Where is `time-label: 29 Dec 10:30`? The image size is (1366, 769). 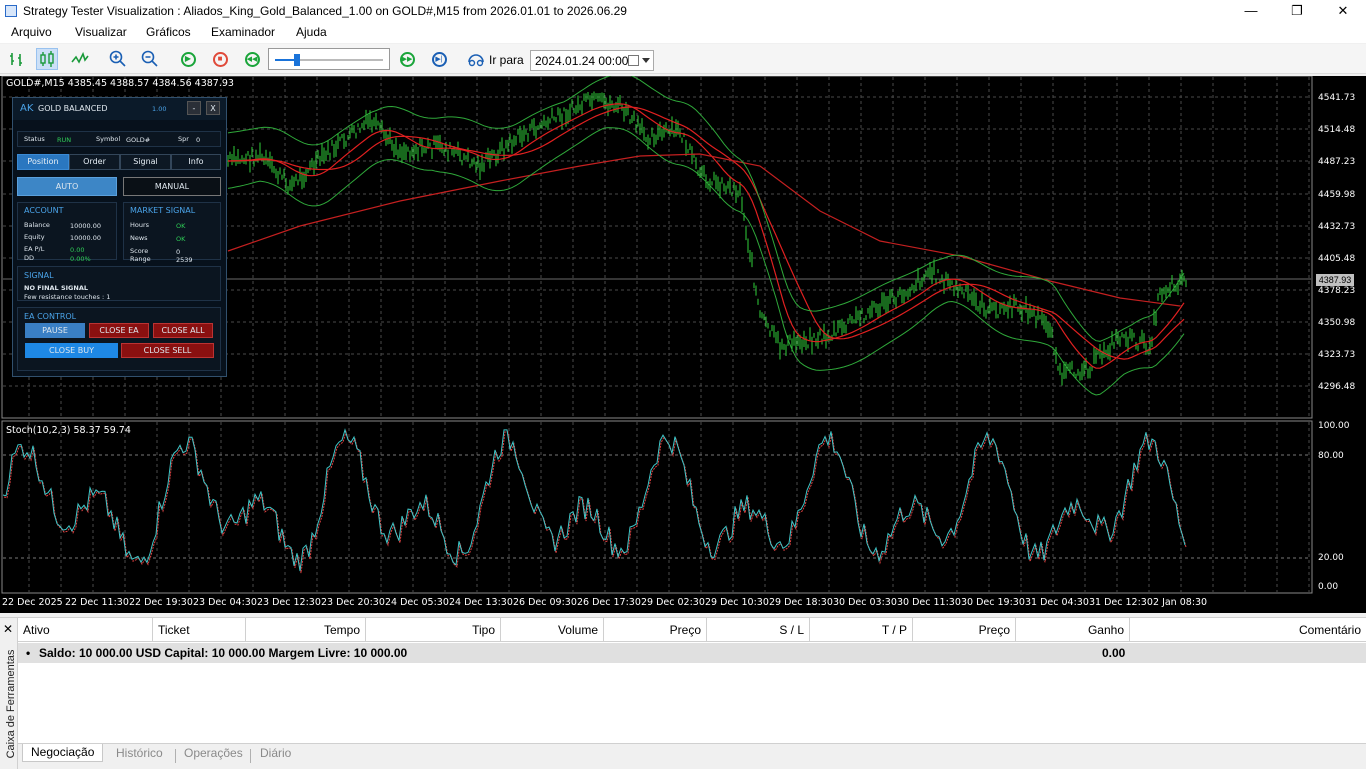 time-label: 29 Dec 10:30 is located at coordinates (737, 602).